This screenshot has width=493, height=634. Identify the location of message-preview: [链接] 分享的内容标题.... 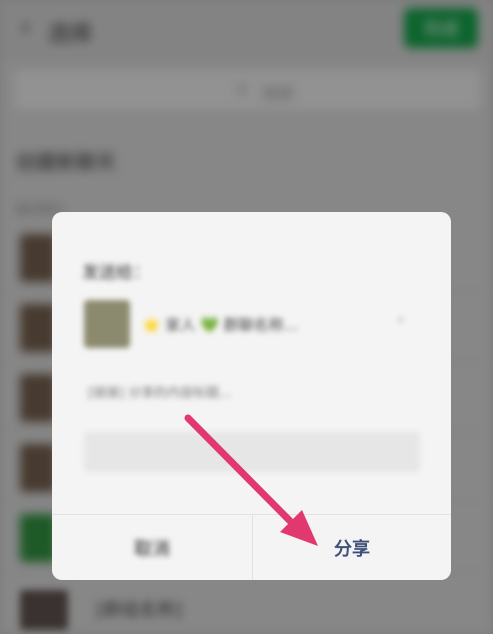
(160, 393).